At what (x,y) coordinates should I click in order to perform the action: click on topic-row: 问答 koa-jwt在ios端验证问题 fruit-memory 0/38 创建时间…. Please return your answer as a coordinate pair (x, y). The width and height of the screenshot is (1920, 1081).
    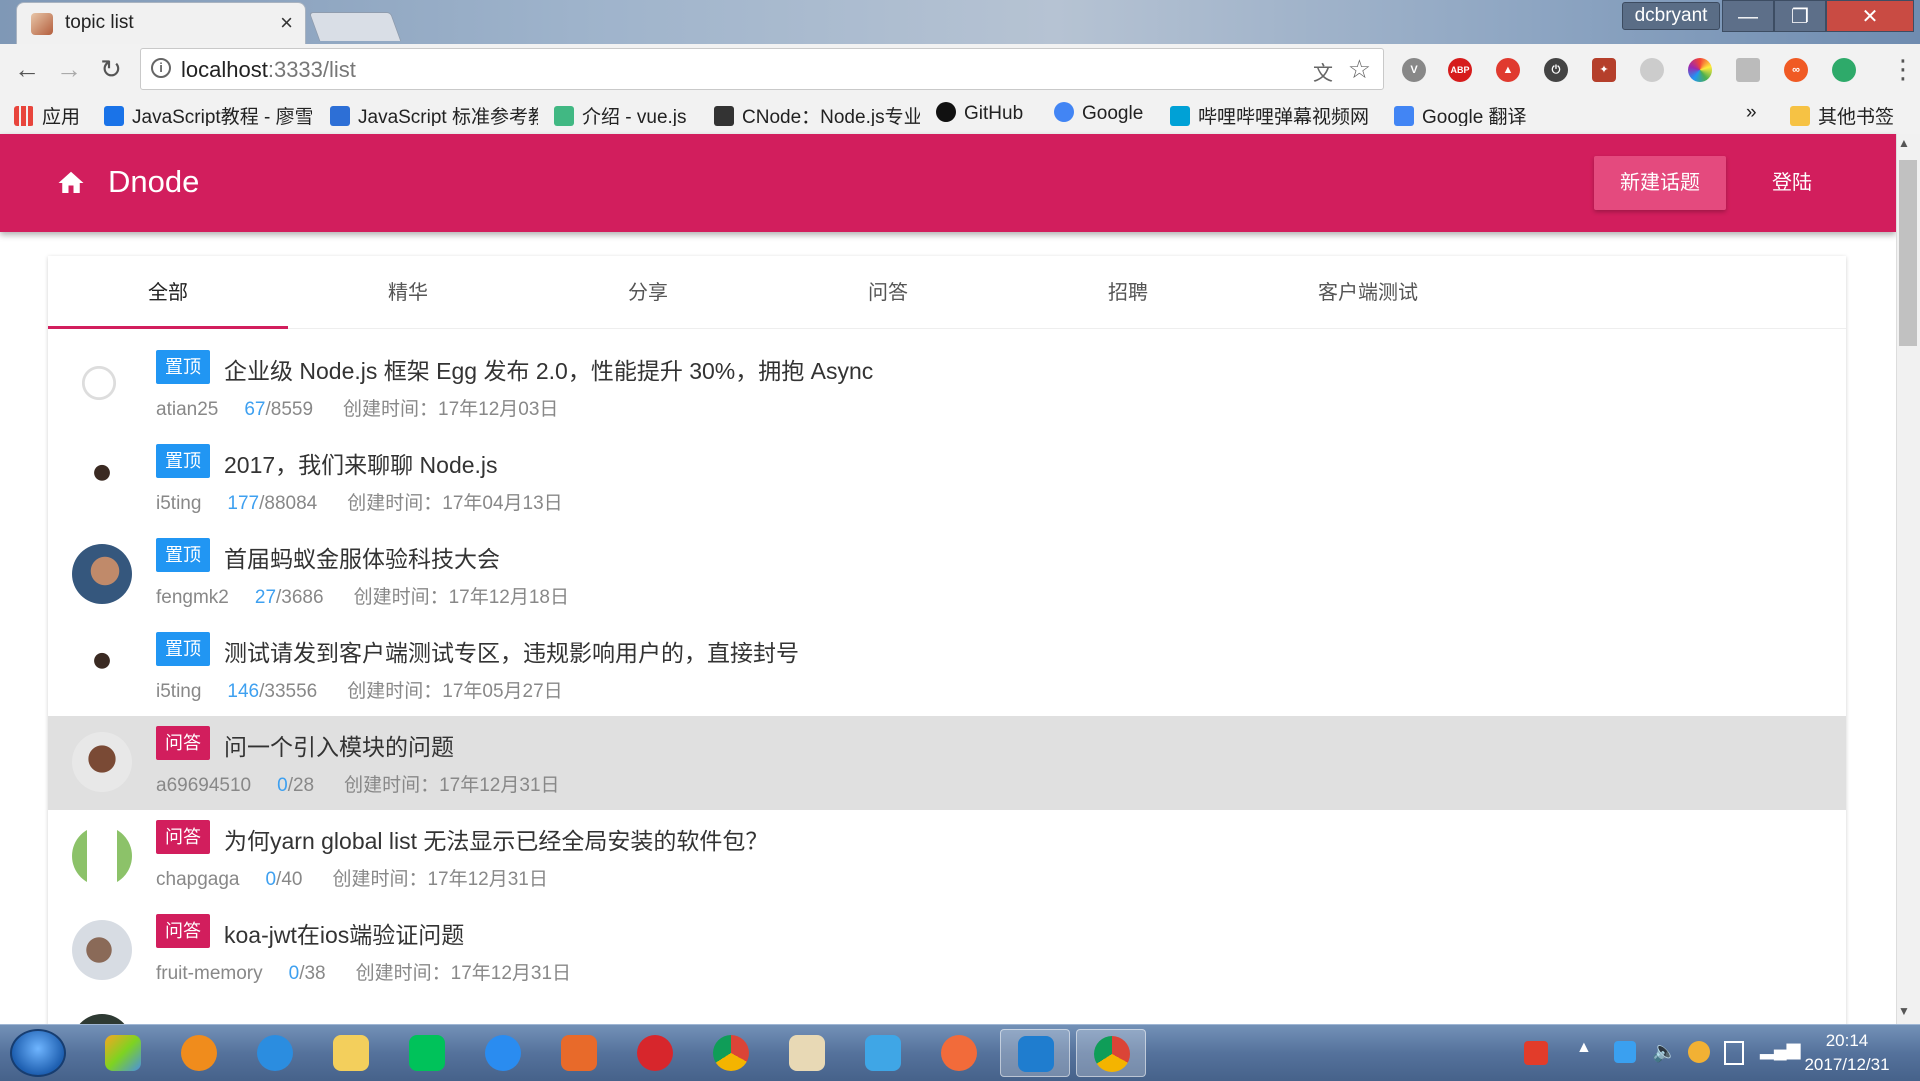
    Looking at the image, I should click on (947, 951).